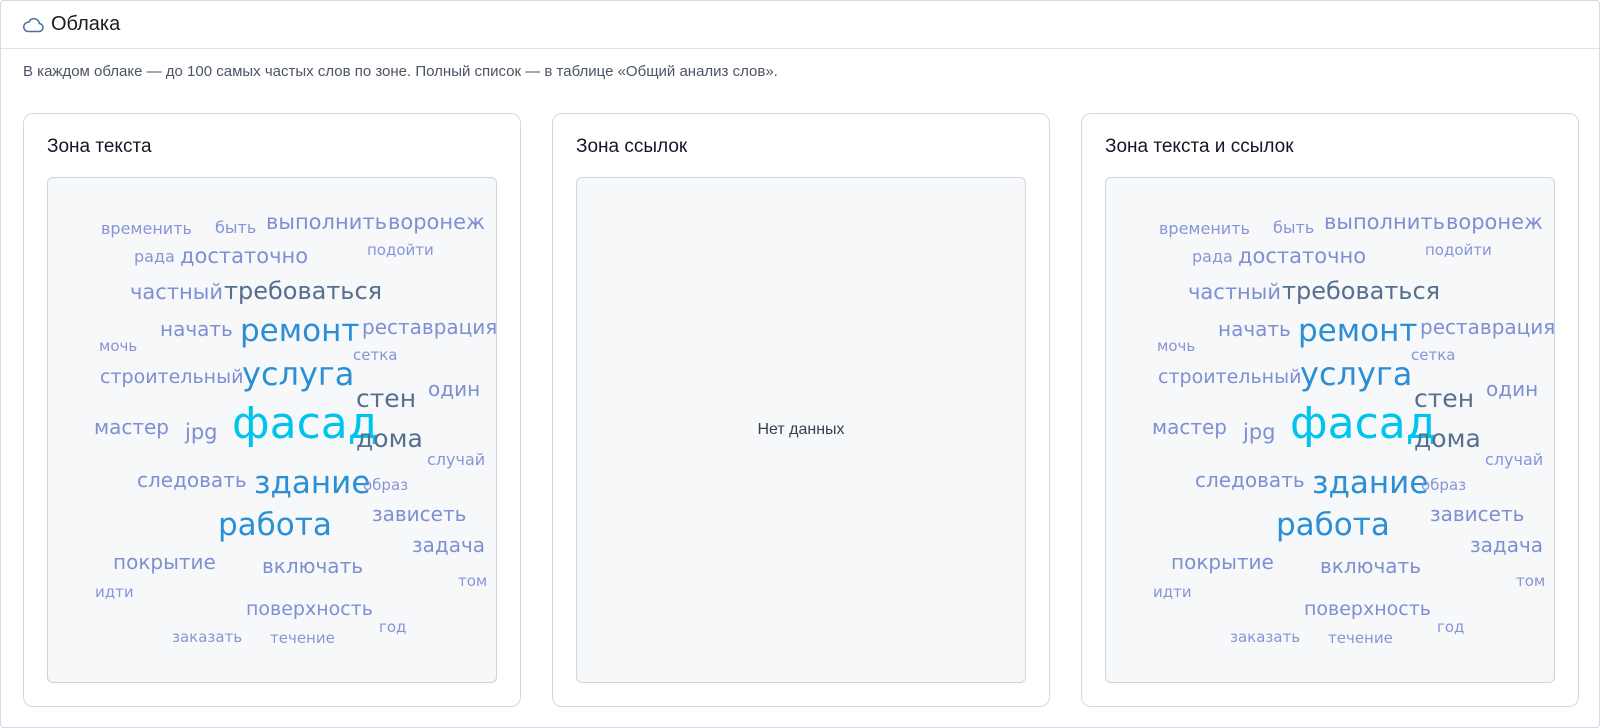 This screenshot has height=728, width=1600. What do you see at coordinates (800, 25) in the screenshot?
I see `widget-header: Облака` at bounding box center [800, 25].